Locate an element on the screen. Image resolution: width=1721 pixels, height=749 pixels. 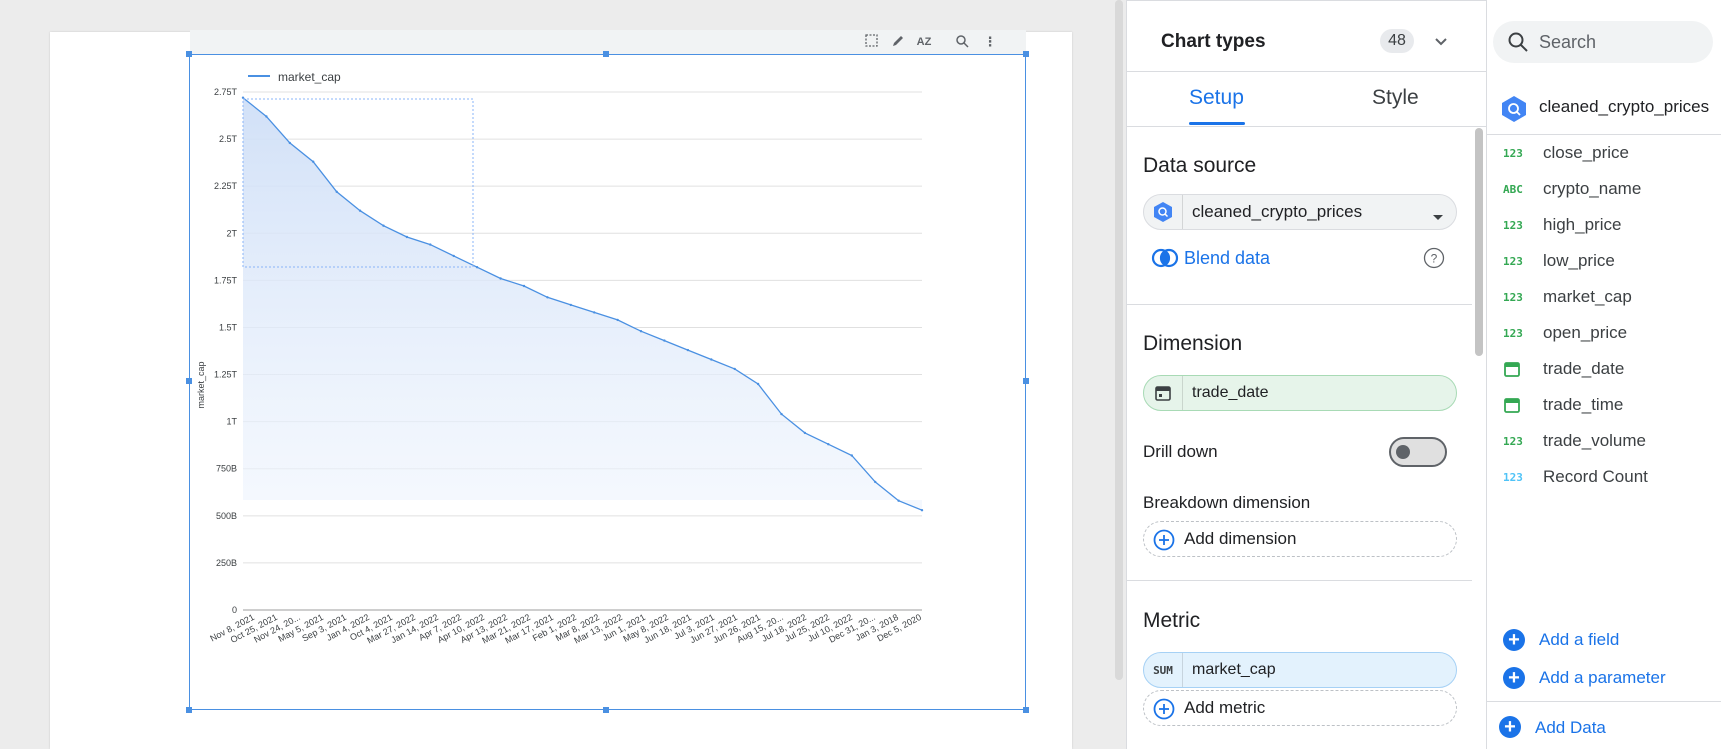
dimension-chip: trade_date is located at coordinates (1300, 393).